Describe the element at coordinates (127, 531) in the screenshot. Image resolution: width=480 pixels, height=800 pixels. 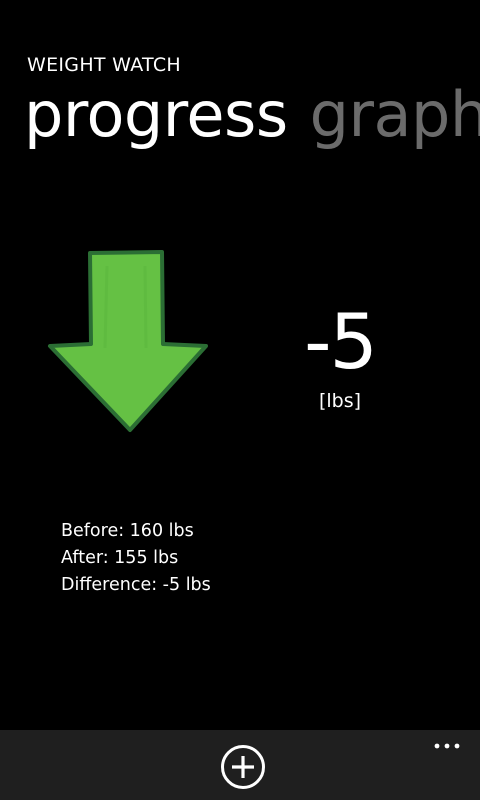
I see `before-weight: Before: 160 lbs` at that location.